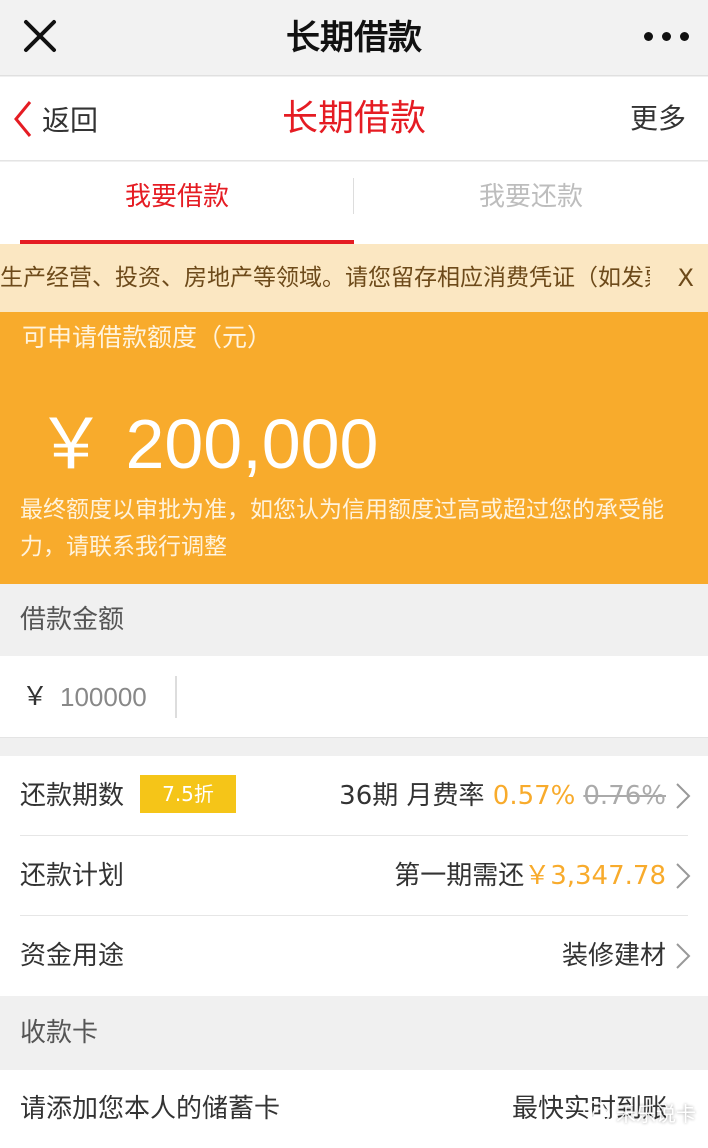  What do you see at coordinates (353, 196) in the screenshot?
I see `tab-divider` at bounding box center [353, 196].